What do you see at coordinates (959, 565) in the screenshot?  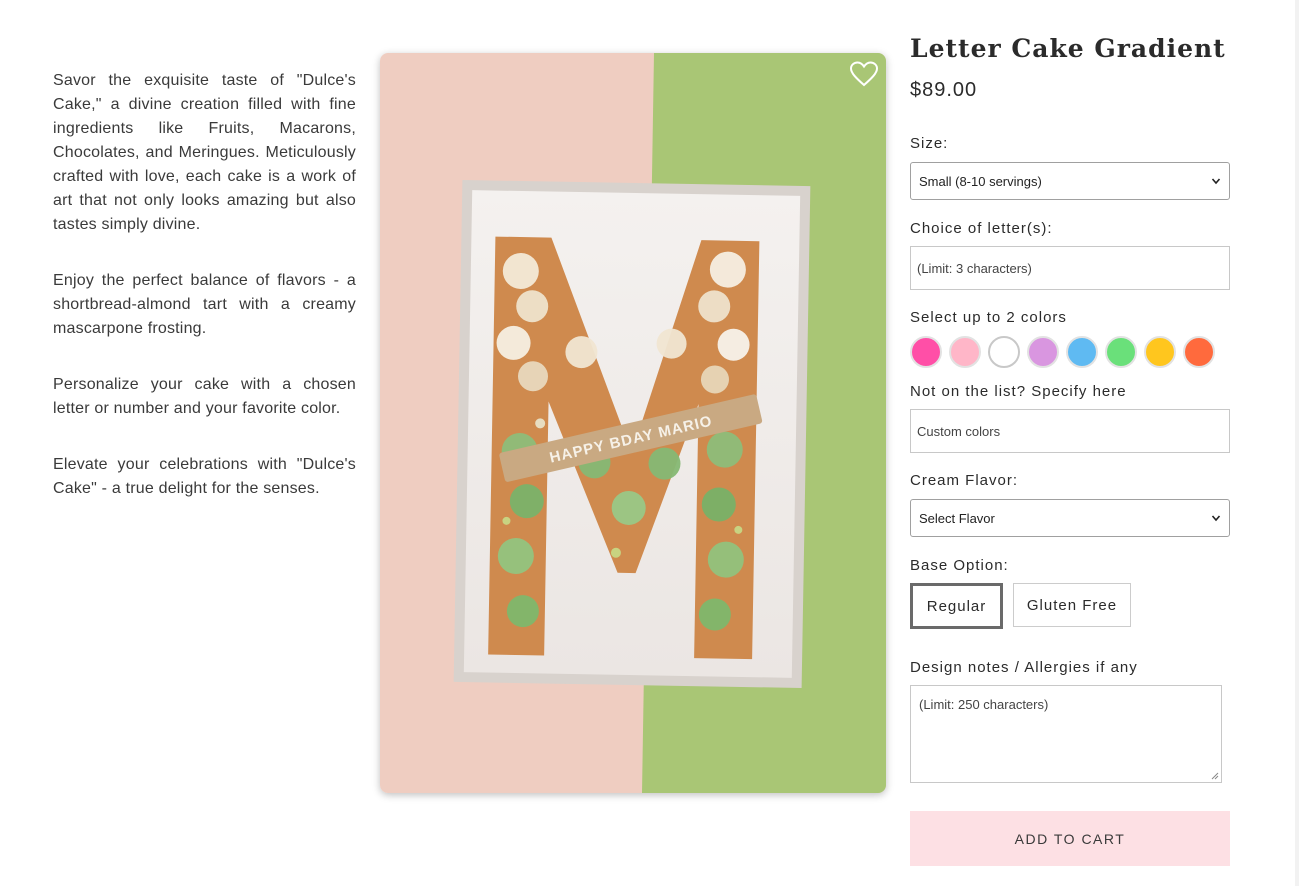 I see `base-option-label: Base Option:` at bounding box center [959, 565].